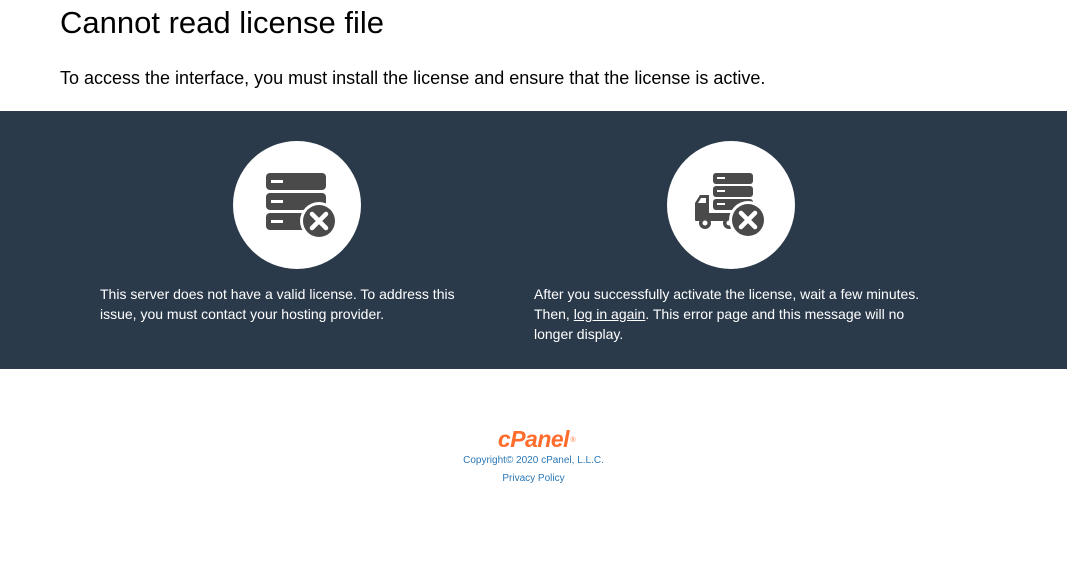 The image size is (1067, 577). Describe the element at coordinates (222, 22) in the screenshot. I see `page-title: Cannot read license file` at that location.